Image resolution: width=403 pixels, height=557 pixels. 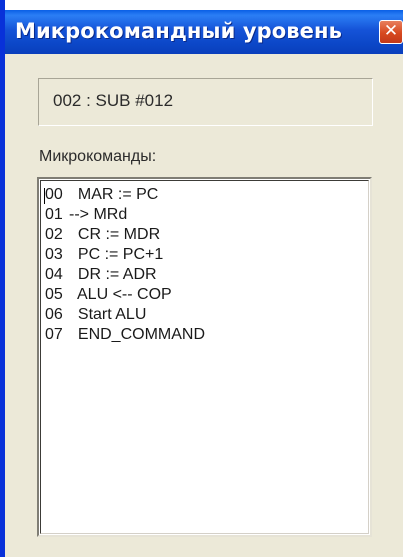 What do you see at coordinates (54, 294) in the screenshot?
I see `microcommand-number: 05` at bounding box center [54, 294].